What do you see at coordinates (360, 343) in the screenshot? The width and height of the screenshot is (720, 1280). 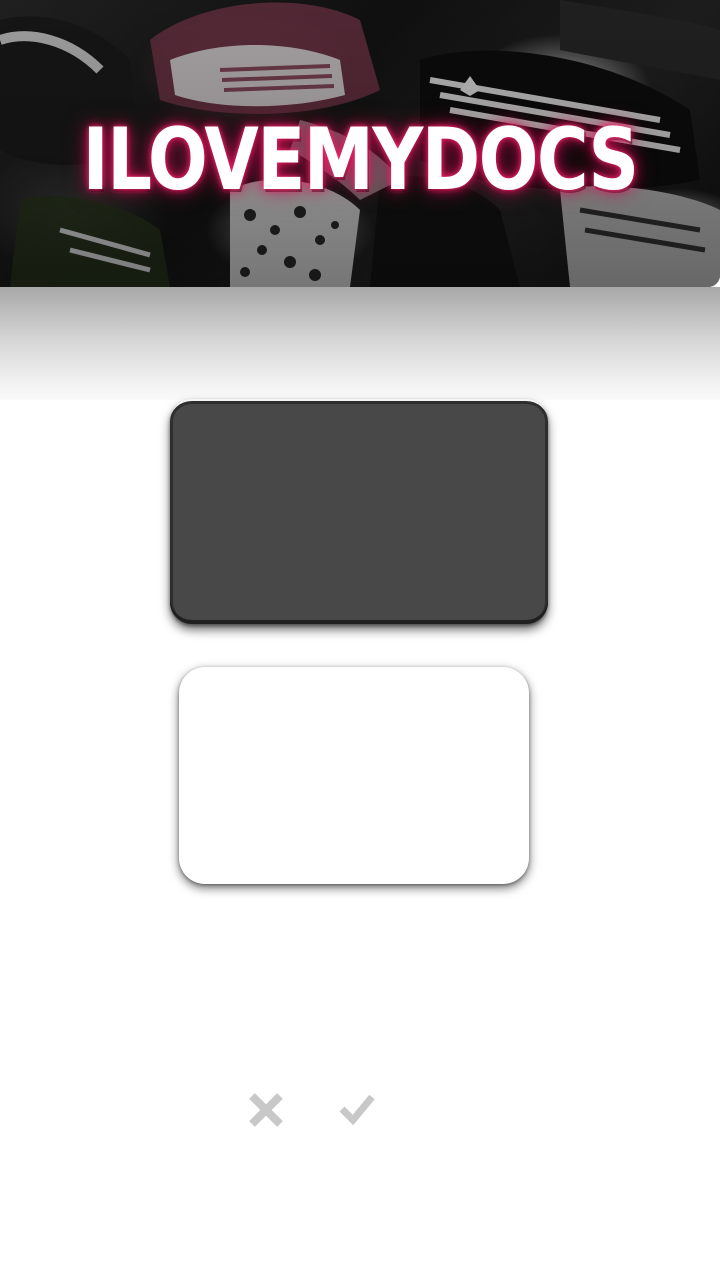 I see `header-fade` at bounding box center [360, 343].